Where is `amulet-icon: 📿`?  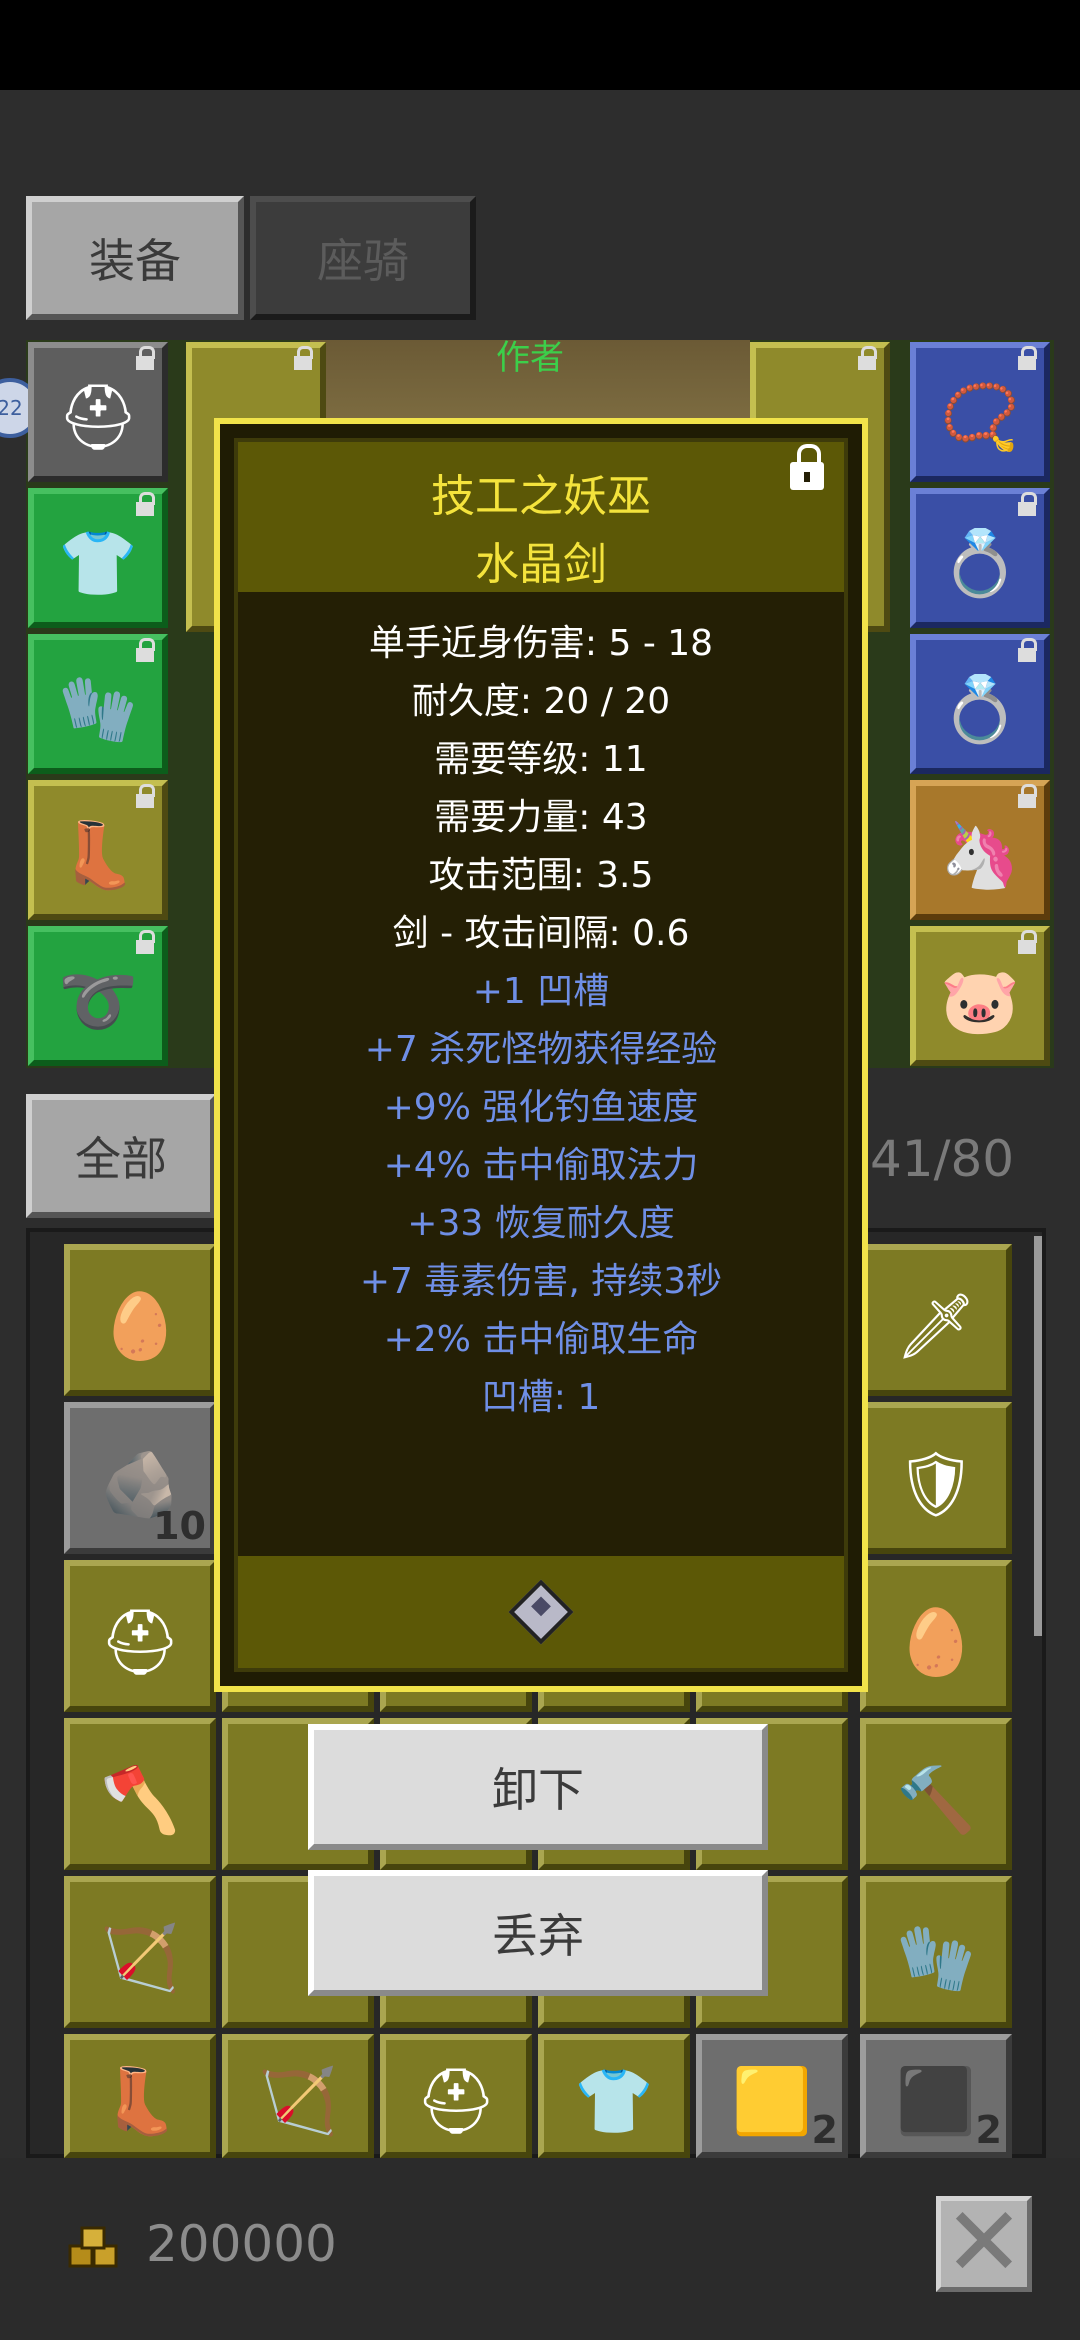 amulet-icon: 📿 is located at coordinates (980, 418).